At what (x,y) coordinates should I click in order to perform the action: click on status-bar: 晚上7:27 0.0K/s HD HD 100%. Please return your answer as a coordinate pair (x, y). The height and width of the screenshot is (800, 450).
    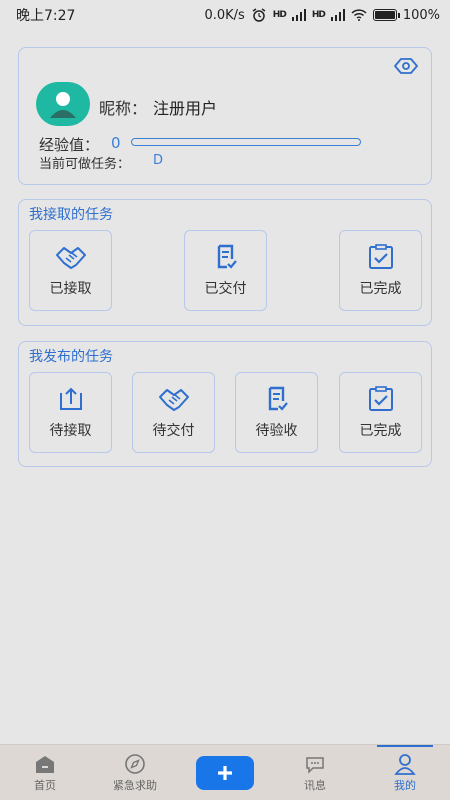
    Looking at the image, I should click on (225, 15).